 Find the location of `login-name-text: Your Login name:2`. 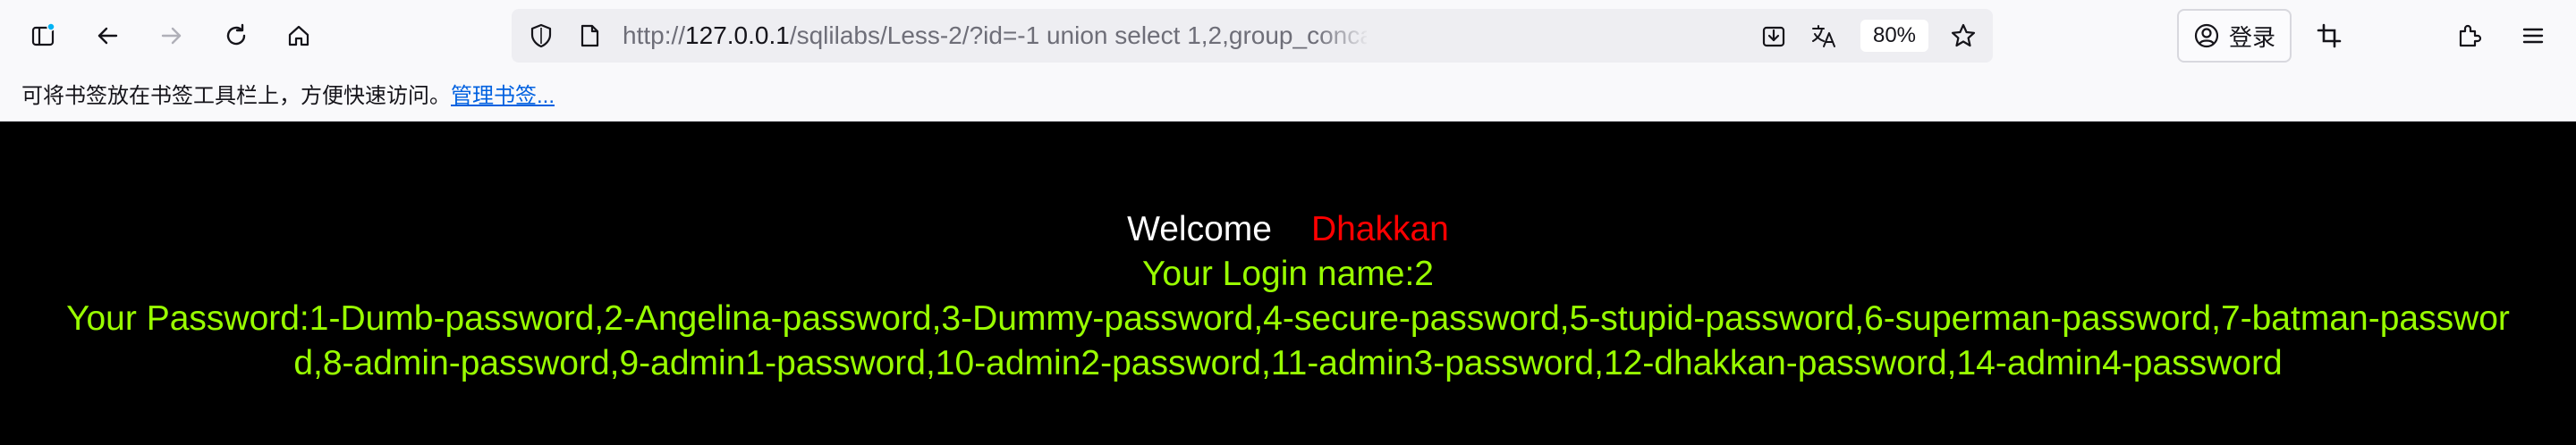

login-name-text: Your Login name:2 is located at coordinates (1288, 274).